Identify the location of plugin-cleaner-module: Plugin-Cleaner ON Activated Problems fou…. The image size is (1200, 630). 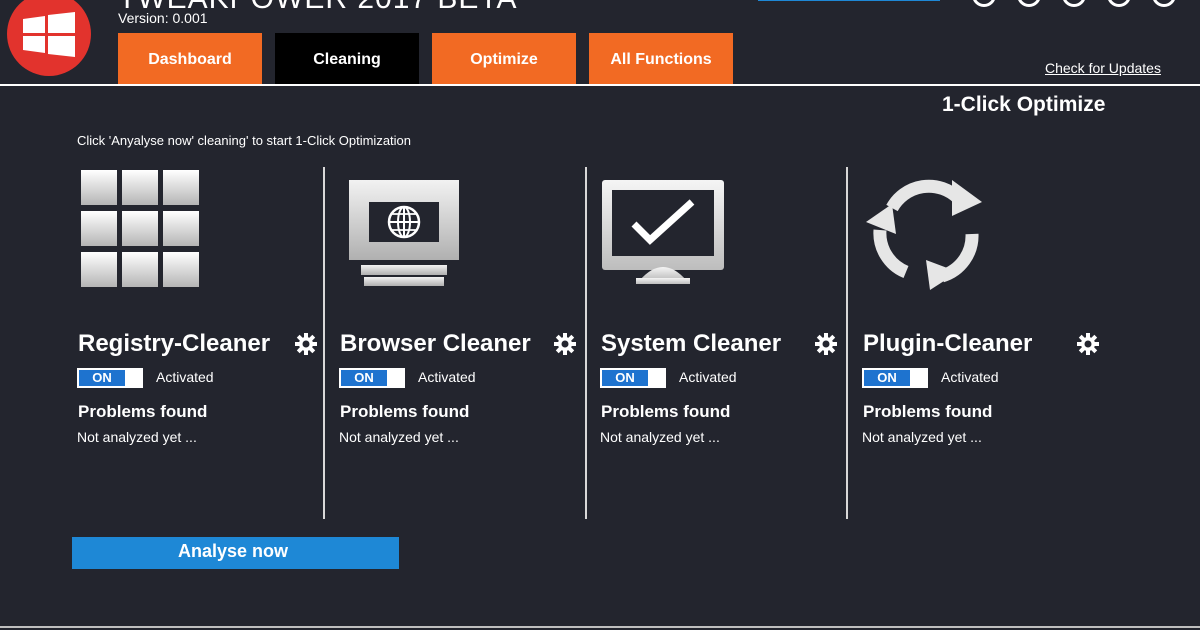
(982, 310).